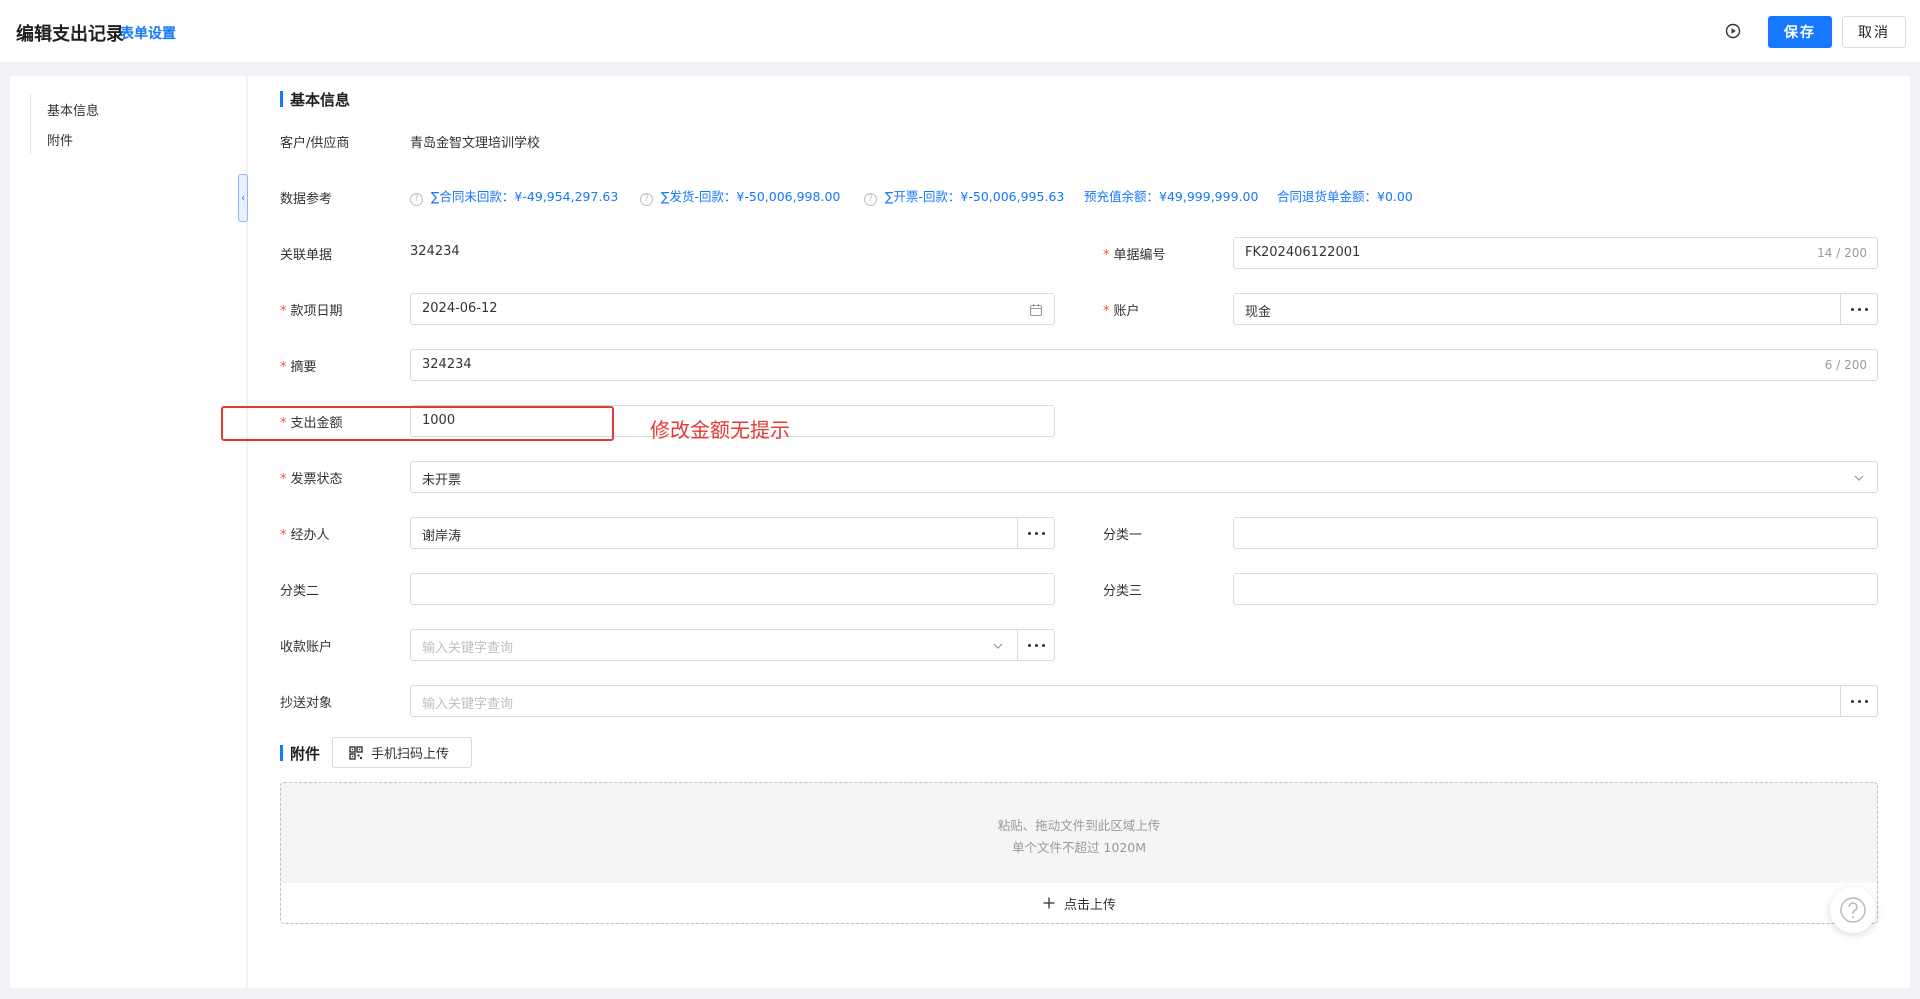 This screenshot has height=999, width=1920. I want to click on invoice-status-value: 未开票, so click(442, 480).